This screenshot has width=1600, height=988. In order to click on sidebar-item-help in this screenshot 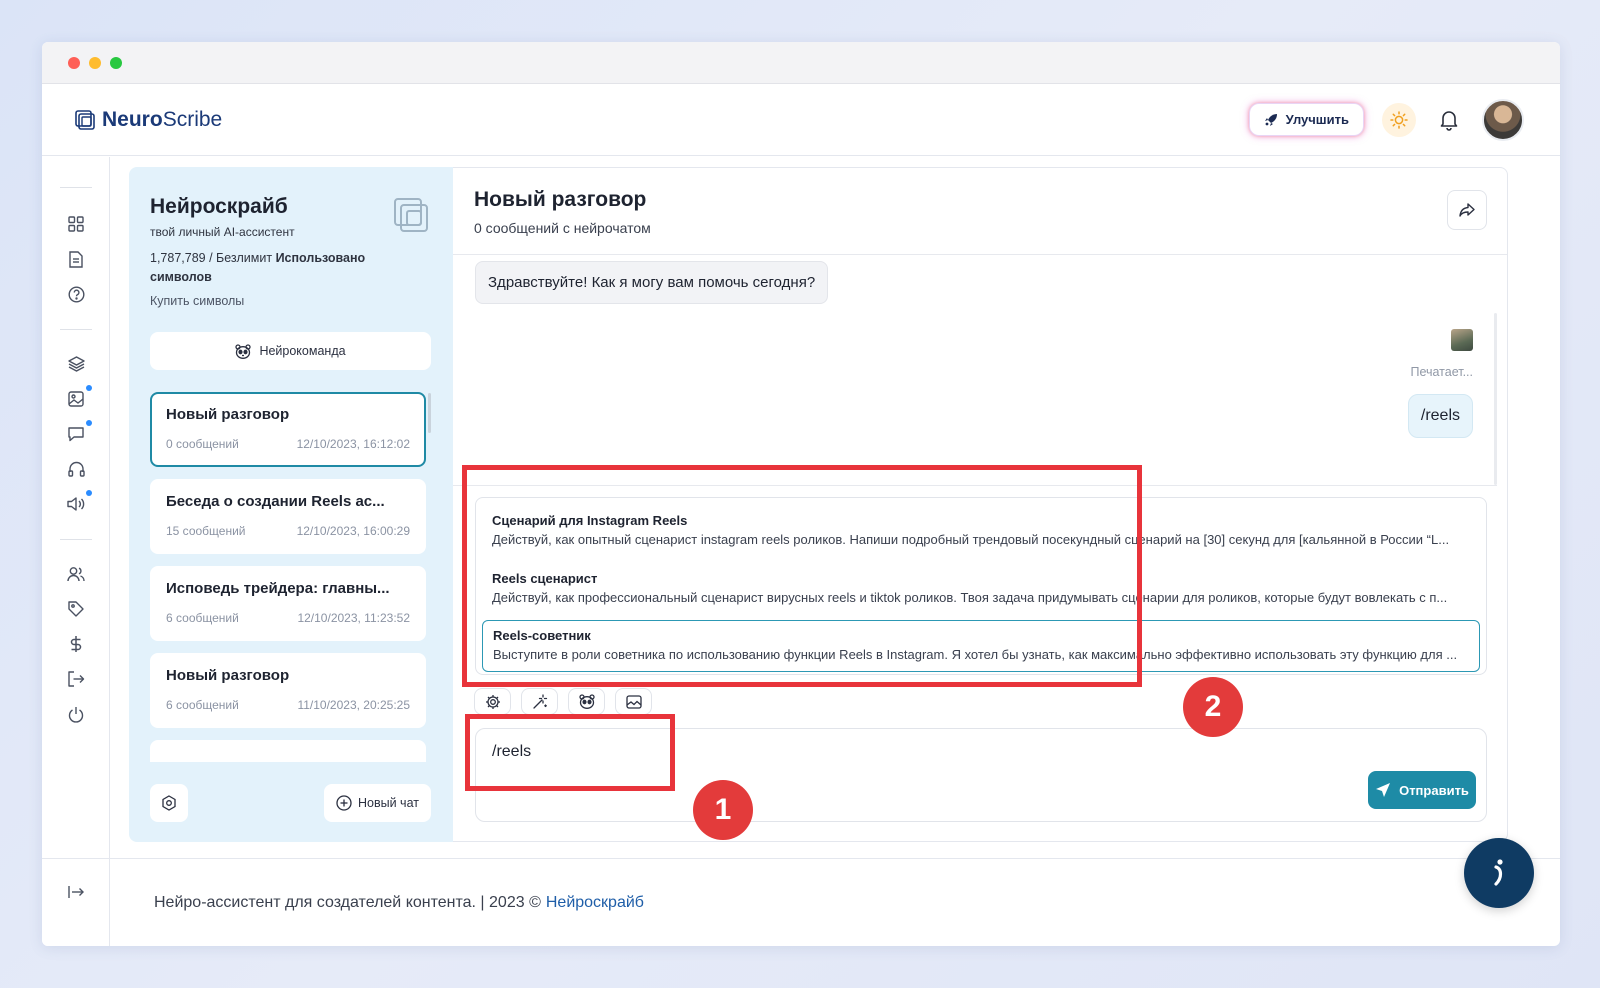, I will do `click(76, 294)`.